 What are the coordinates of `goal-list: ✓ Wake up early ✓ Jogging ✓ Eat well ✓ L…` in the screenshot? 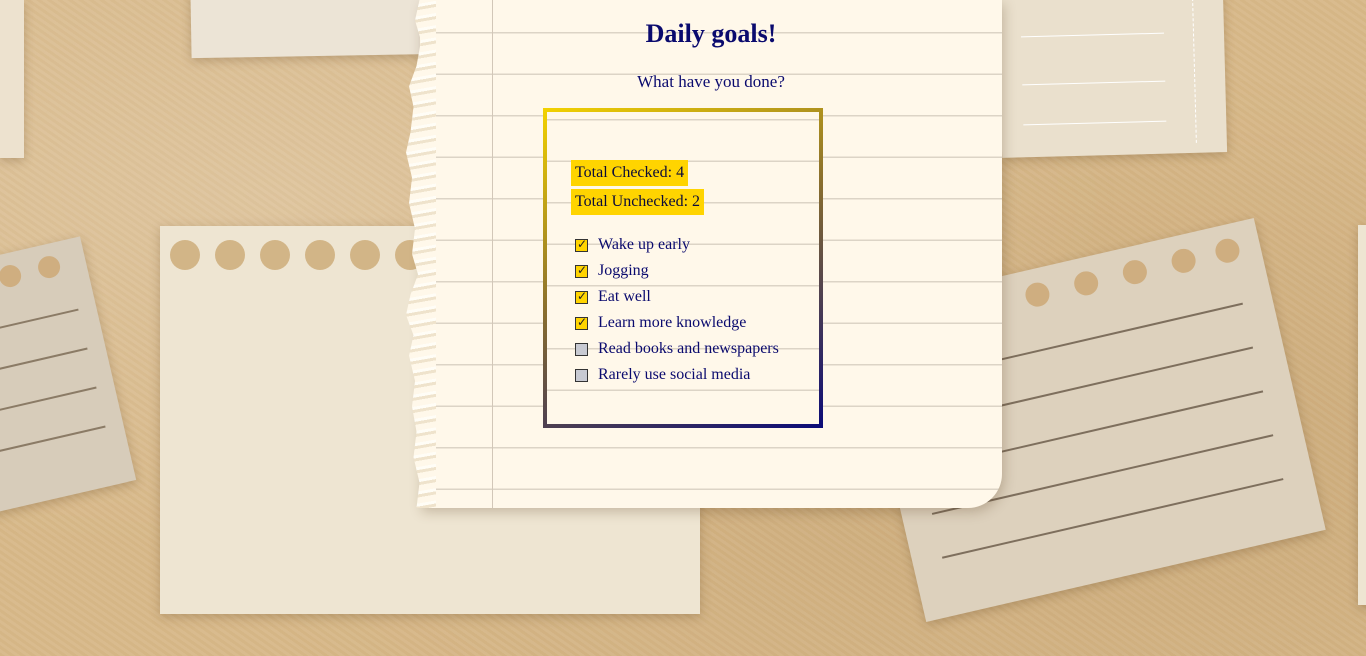 It's located at (677, 310).